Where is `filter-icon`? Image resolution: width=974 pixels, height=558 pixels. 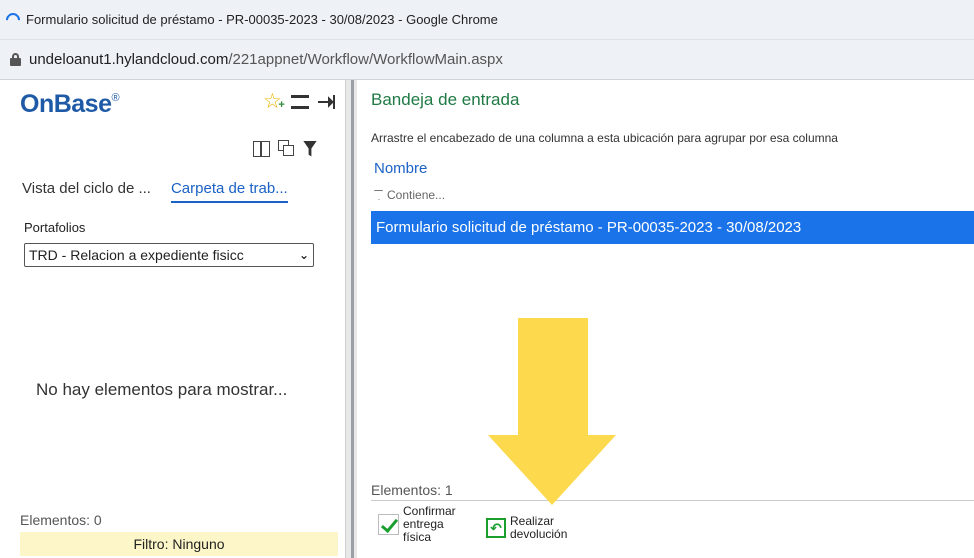
filter-icon is located at coordinates (310, 148).